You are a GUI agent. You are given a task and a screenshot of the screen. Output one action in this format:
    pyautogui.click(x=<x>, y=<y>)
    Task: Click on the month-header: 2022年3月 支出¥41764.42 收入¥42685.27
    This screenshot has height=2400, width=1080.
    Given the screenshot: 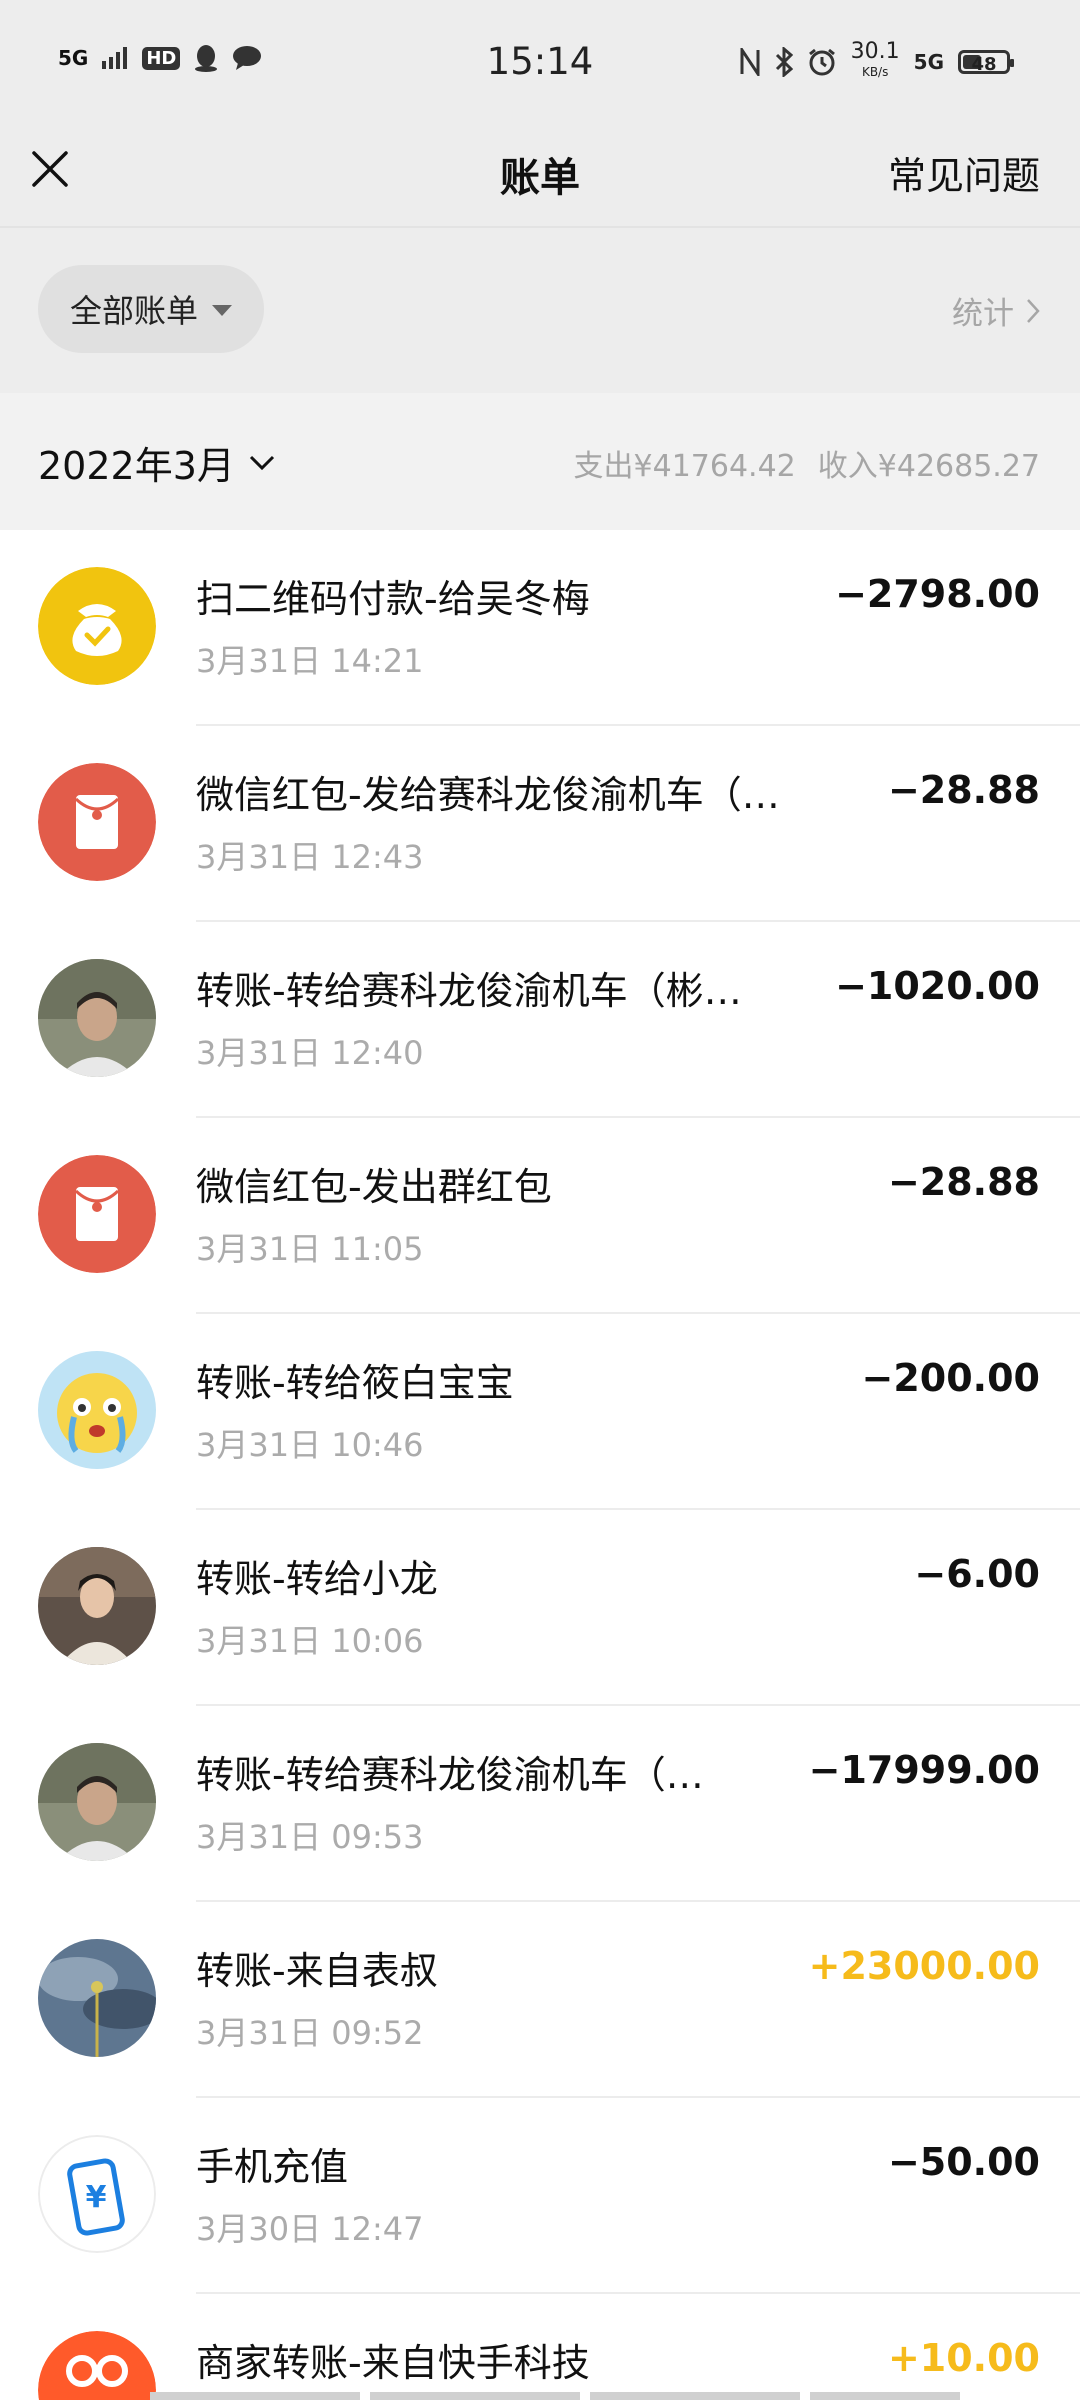 What is the action you would take?
    pyautogui.click(x=540, y=461)
    